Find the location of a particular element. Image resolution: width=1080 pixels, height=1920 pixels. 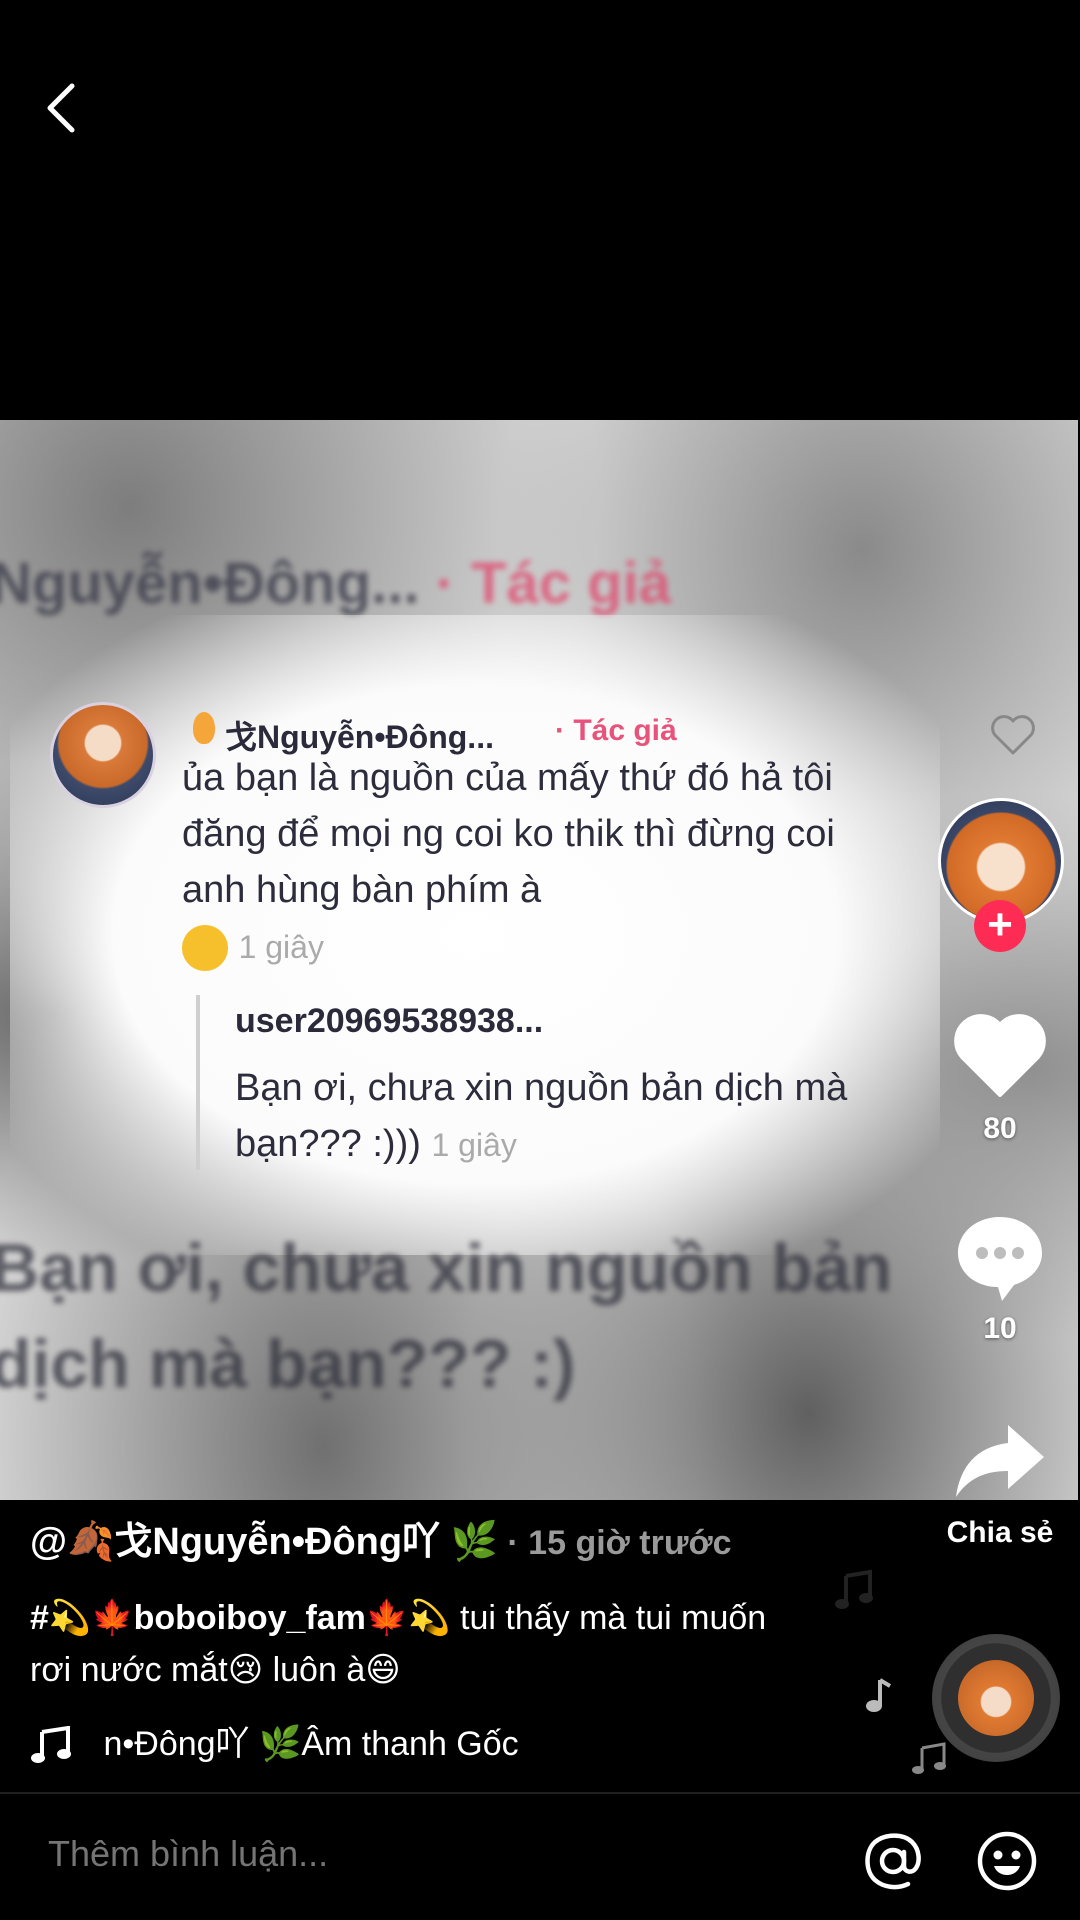

leaf-icon is located at coordinates (204, 728).